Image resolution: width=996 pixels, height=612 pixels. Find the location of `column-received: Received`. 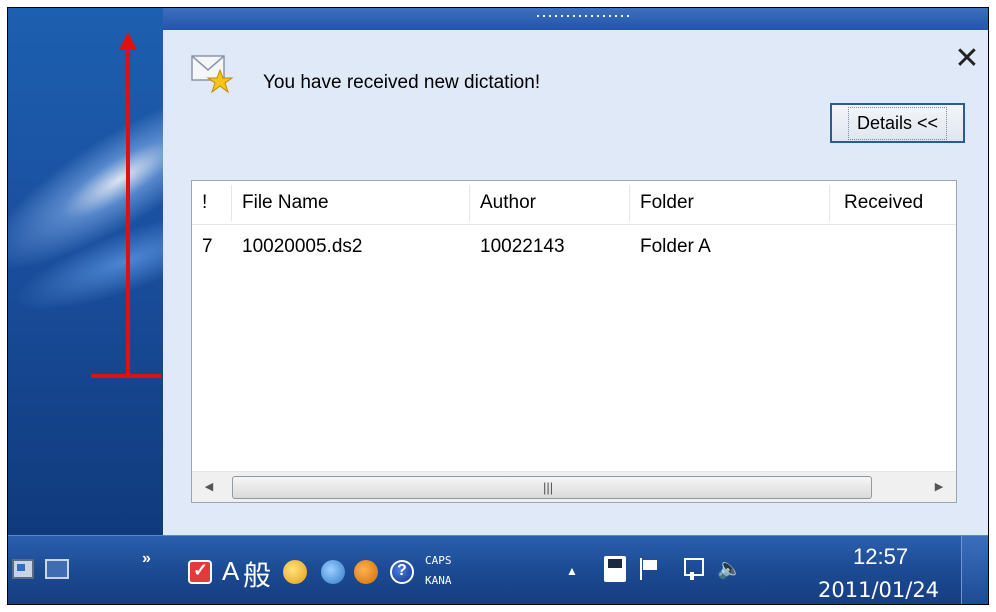

column-received: Received is located at coordinates (895, 203).